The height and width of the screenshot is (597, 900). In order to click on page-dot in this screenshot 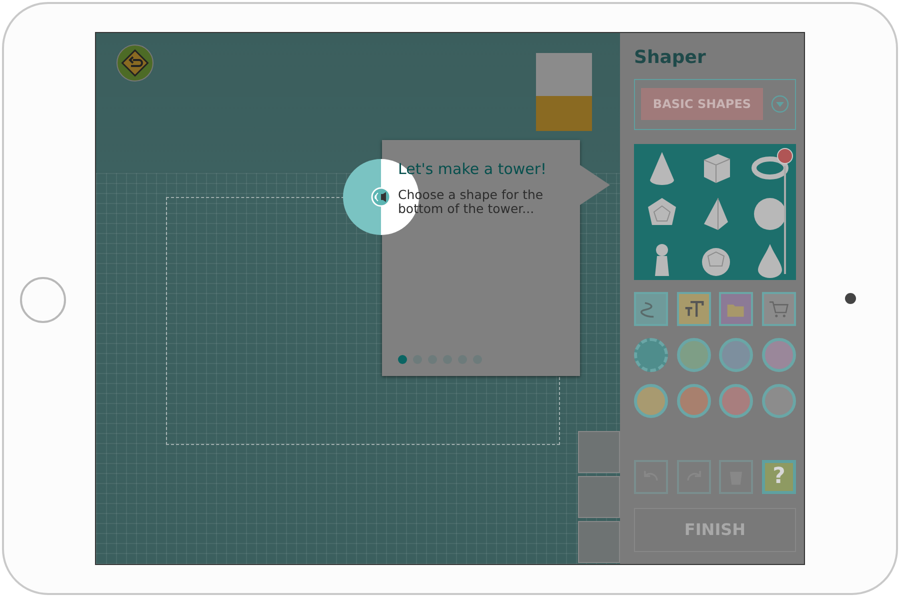, I will do `click(402, 359)`.